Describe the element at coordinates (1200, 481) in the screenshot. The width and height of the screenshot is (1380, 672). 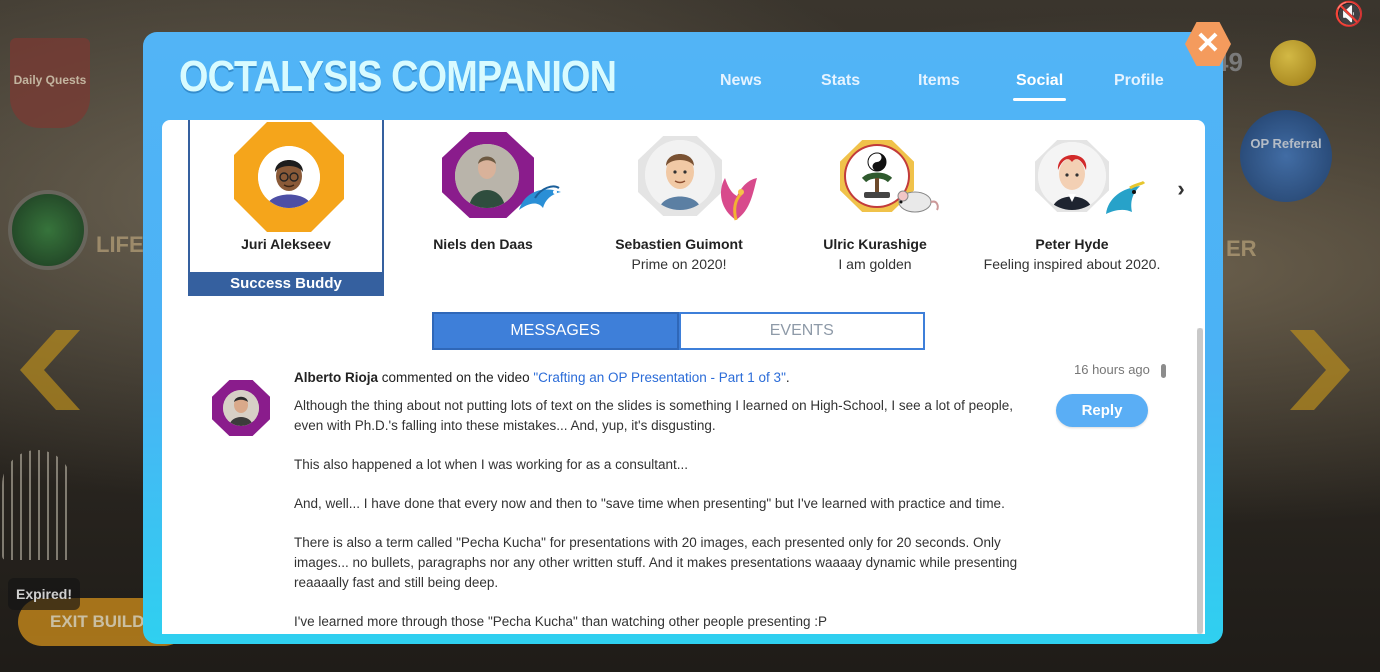
I see `scrollbar-thumb` at that location.